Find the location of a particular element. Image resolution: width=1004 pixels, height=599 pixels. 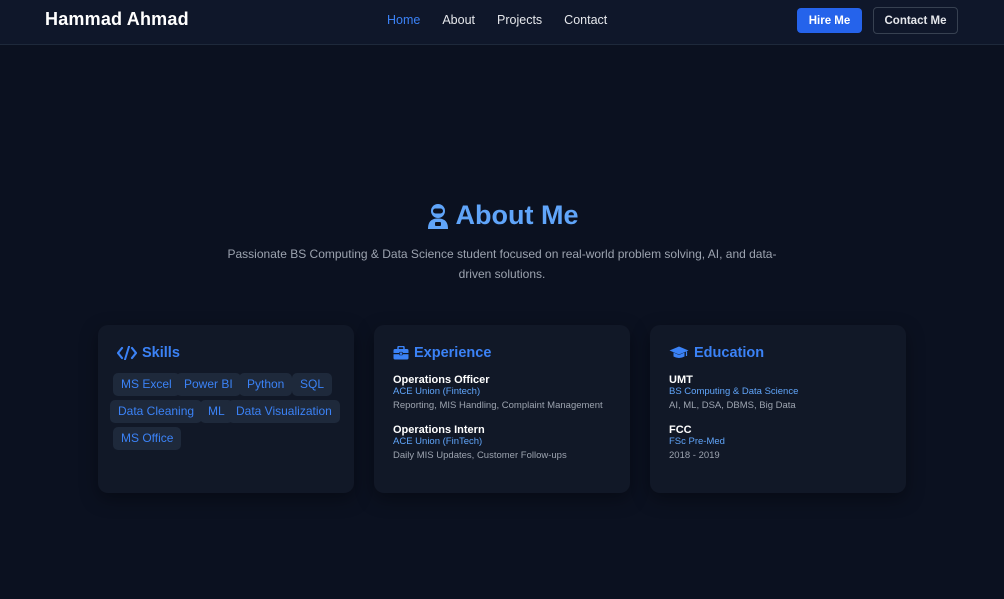

skill-tag: Python is located at coordinates (266, 384).